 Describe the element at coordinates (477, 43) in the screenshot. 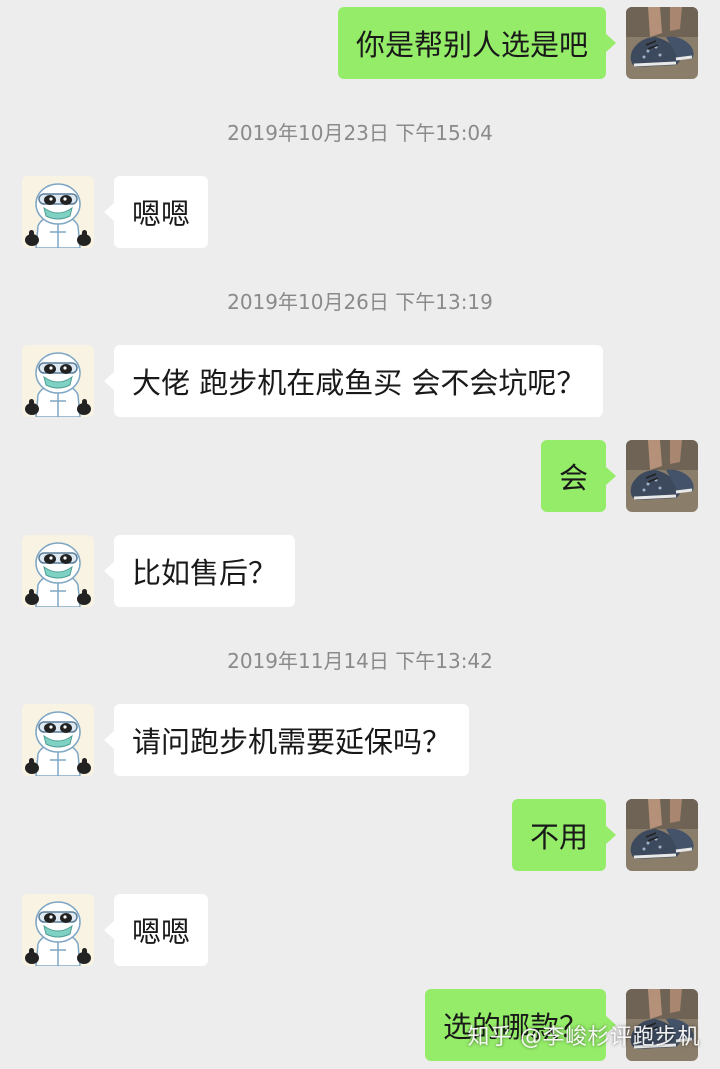

I see `sent-message-bubble: 你是帮别人选是吧` at that location.